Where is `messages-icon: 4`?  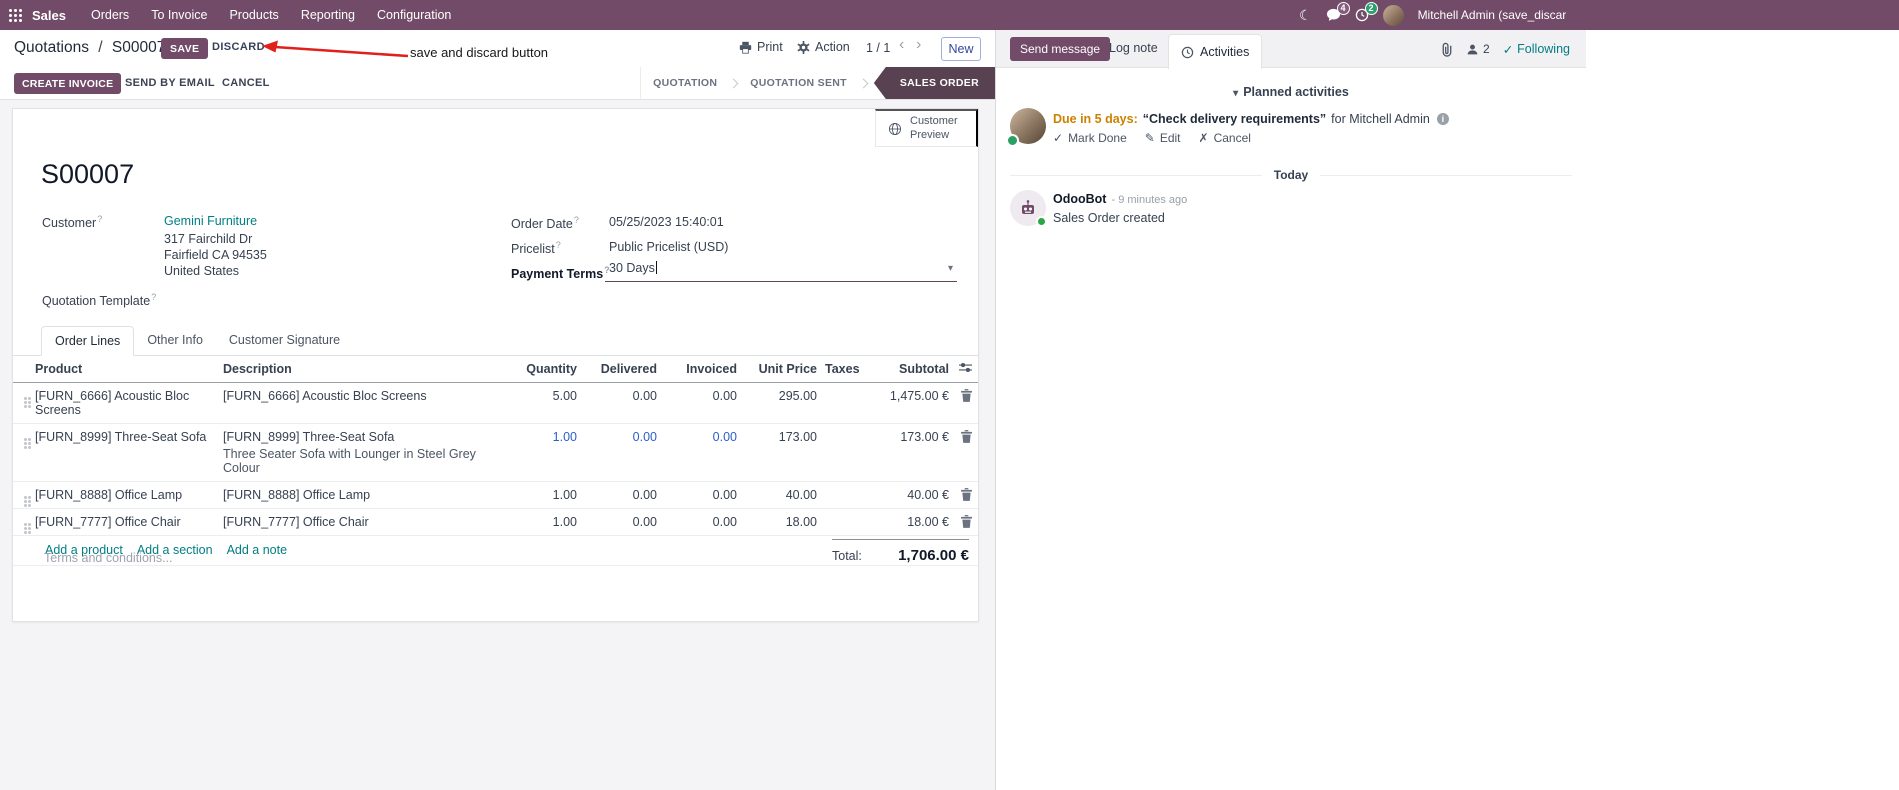 messages-icon: 4 is located at coordinates (1338, 12).